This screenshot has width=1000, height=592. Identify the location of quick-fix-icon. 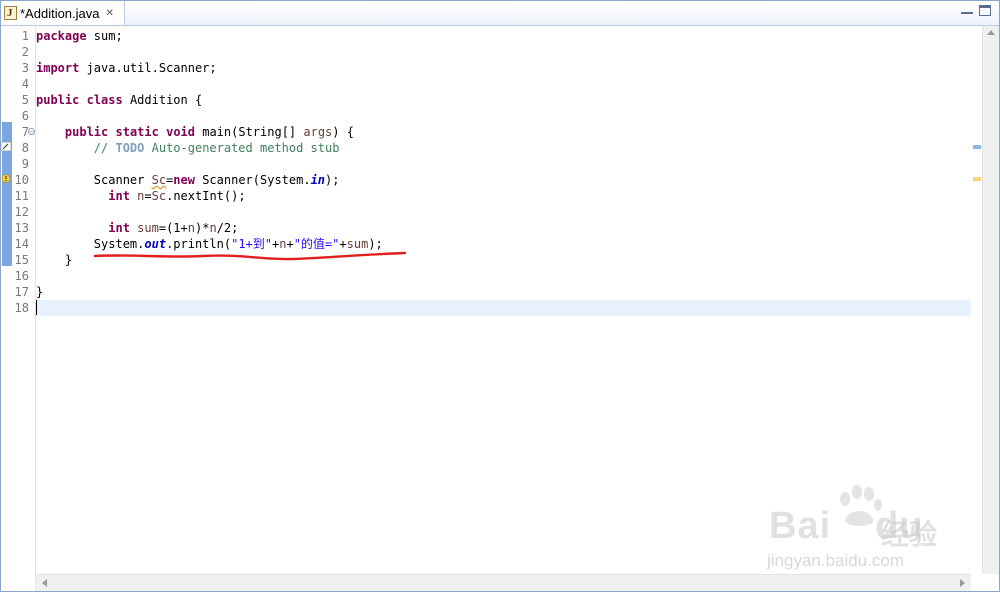
(6, 146).